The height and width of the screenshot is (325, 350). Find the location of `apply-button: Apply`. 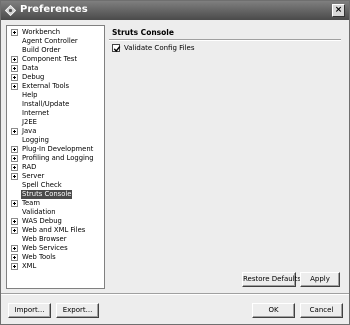

apply-button: Apply is located at coordinates (320, 279).